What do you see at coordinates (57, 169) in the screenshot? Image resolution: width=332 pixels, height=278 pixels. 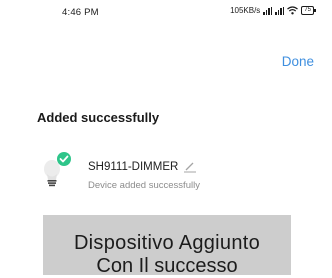 I see `bulb-icon` at bounding box center [57, 169].